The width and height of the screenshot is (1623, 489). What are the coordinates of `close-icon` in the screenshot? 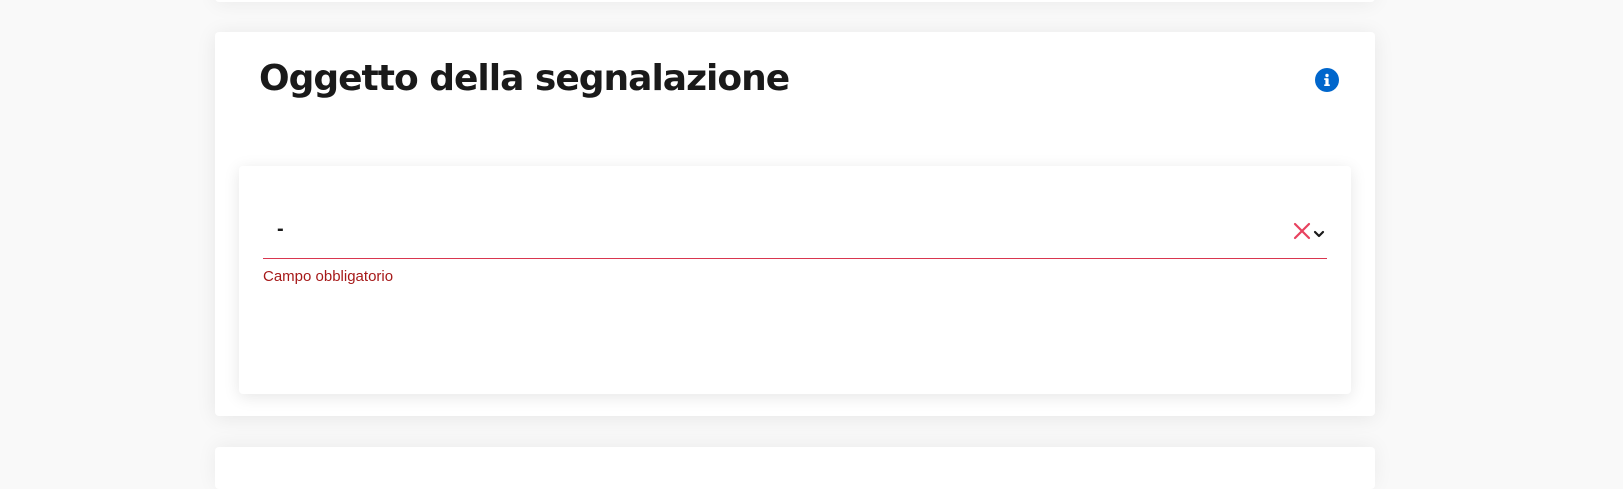 It's located at (1302, 231).